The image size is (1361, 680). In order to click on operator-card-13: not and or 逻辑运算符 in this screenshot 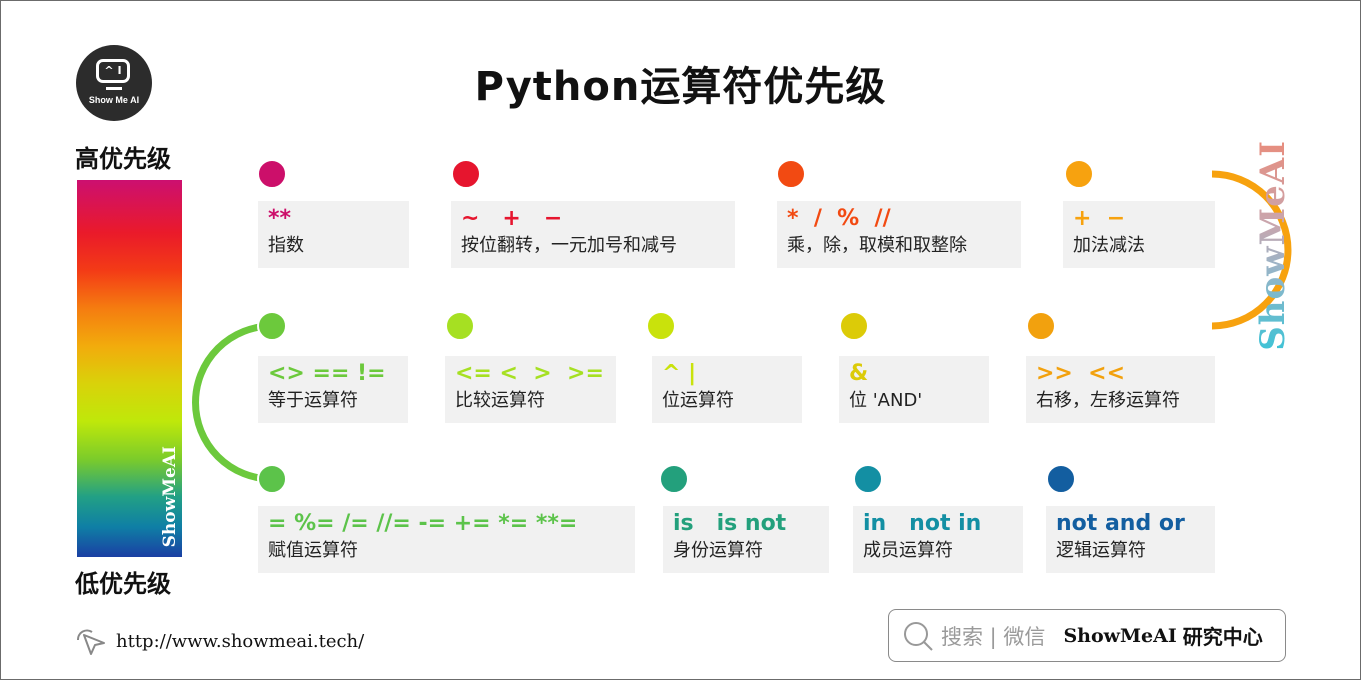, I will do `click(1130, 539)`.